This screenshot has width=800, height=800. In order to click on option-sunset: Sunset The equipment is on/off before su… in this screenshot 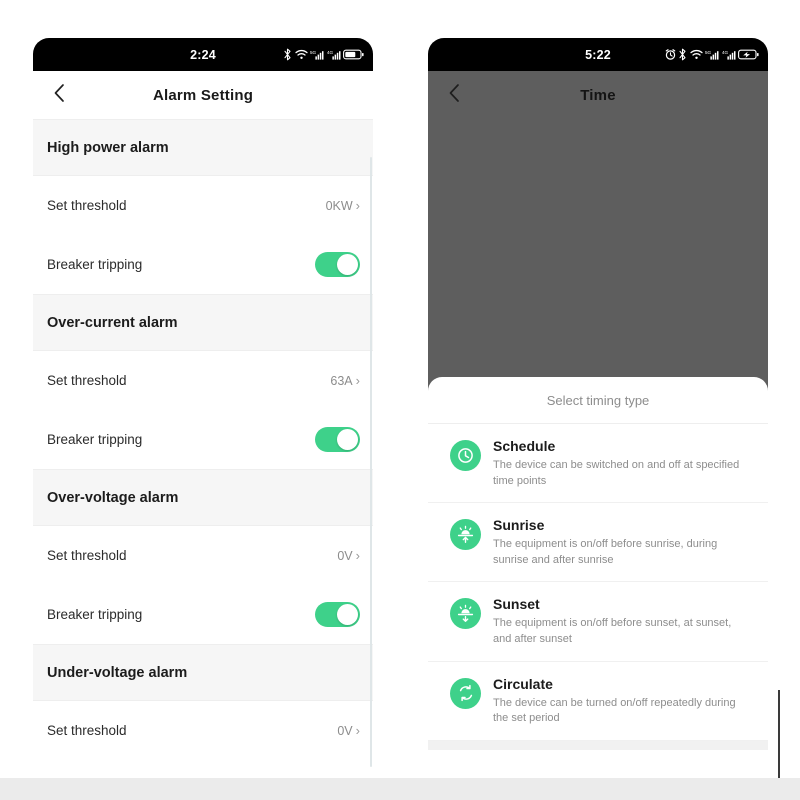, I will do `click(598, 622)`.